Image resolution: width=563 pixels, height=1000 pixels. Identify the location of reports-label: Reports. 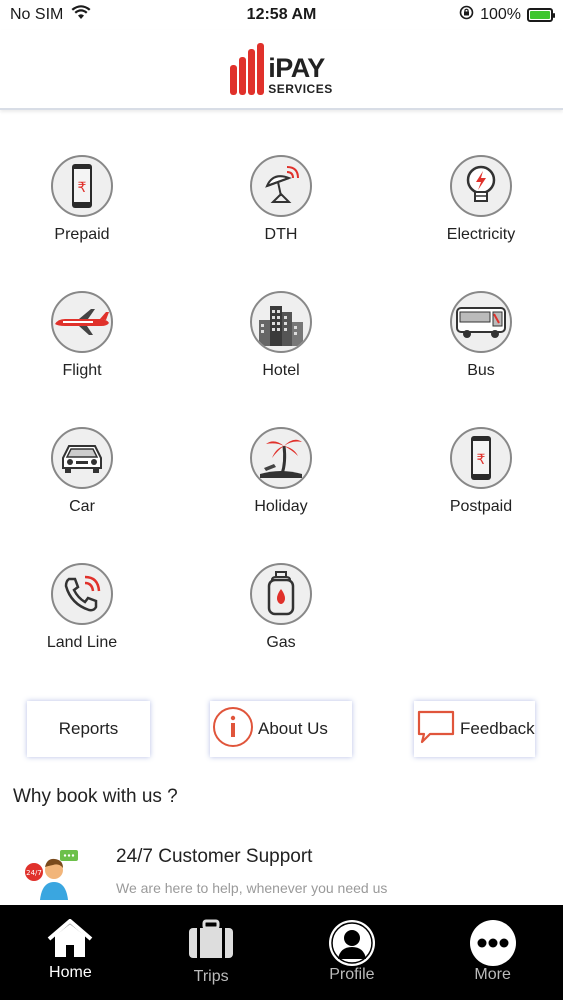
(88, 728).